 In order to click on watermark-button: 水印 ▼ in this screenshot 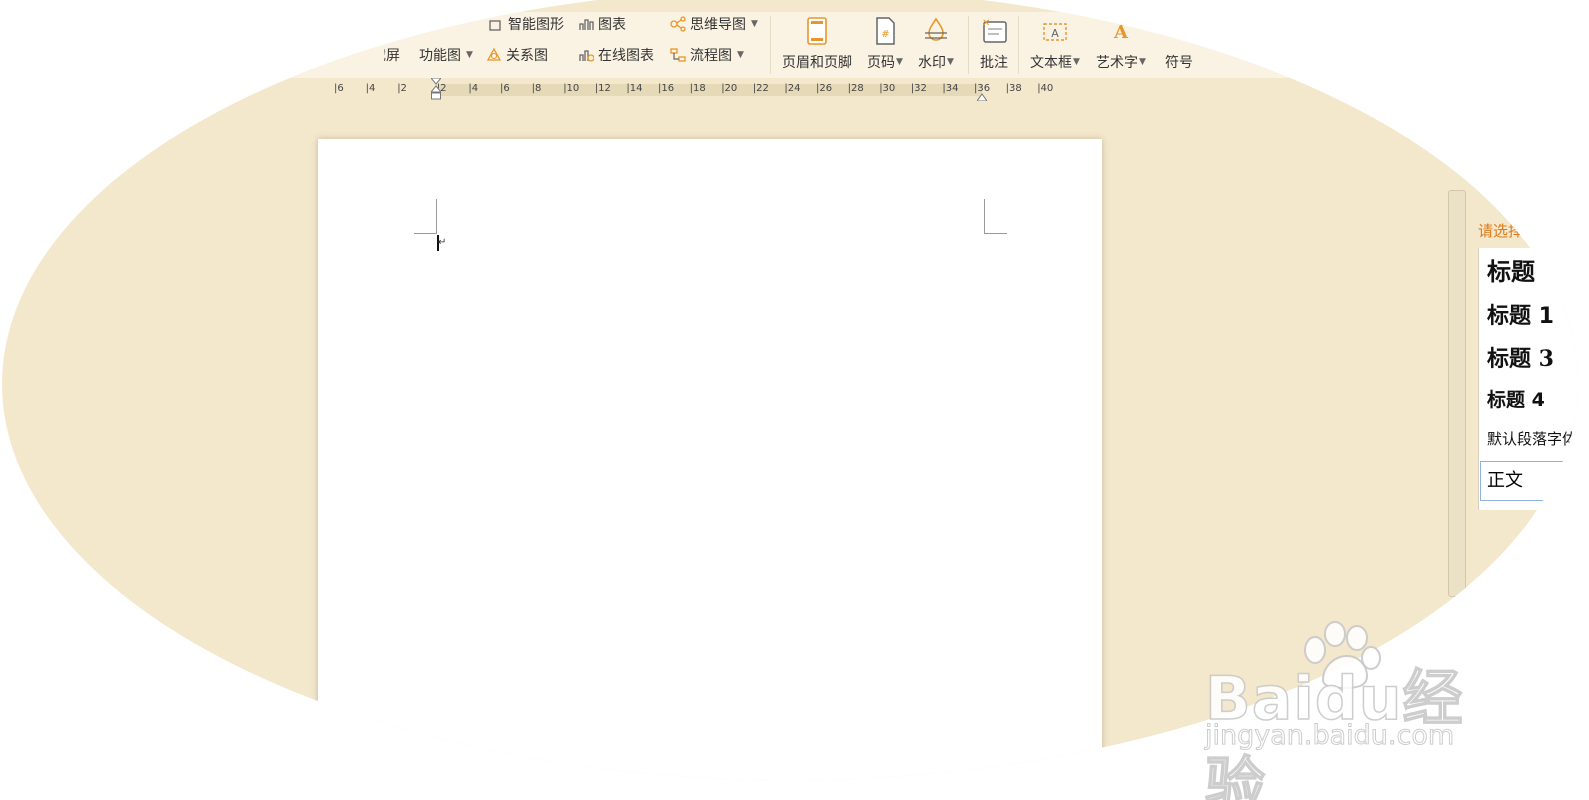, I will do `click(936, 42)`.